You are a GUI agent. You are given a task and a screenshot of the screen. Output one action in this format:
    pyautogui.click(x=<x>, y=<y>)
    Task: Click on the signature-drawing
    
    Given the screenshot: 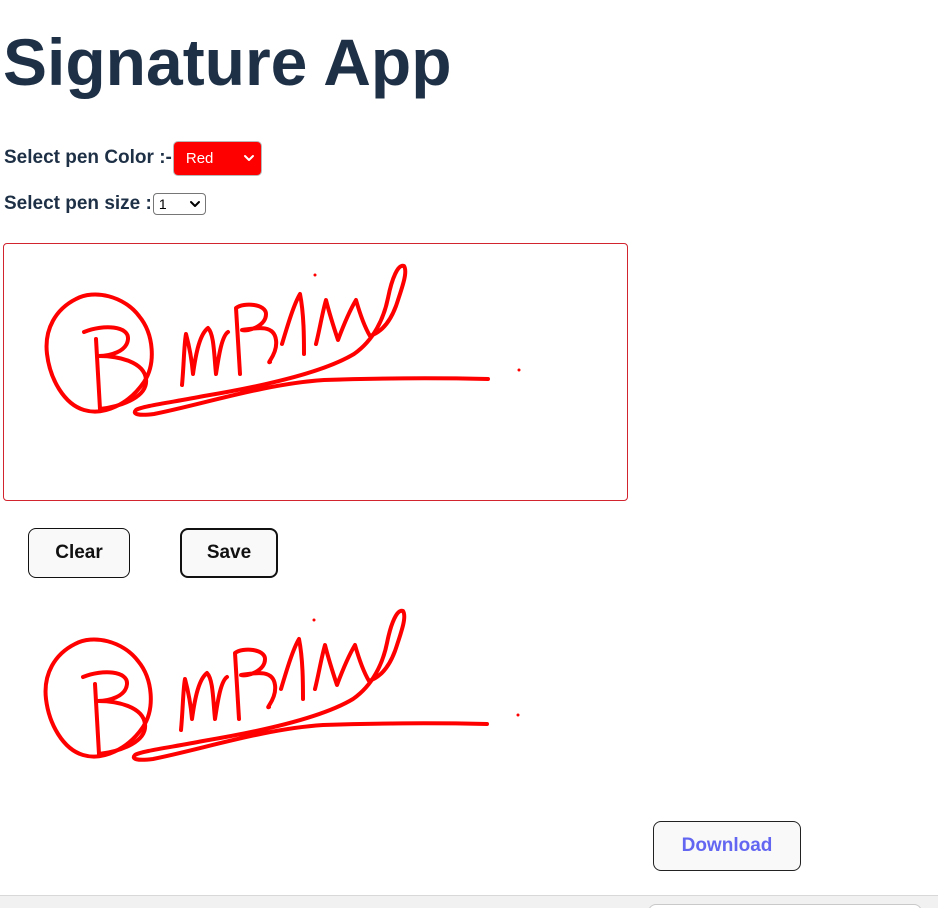 What is the action you would take?
    pyautogui.click(x=282, y=340)
    